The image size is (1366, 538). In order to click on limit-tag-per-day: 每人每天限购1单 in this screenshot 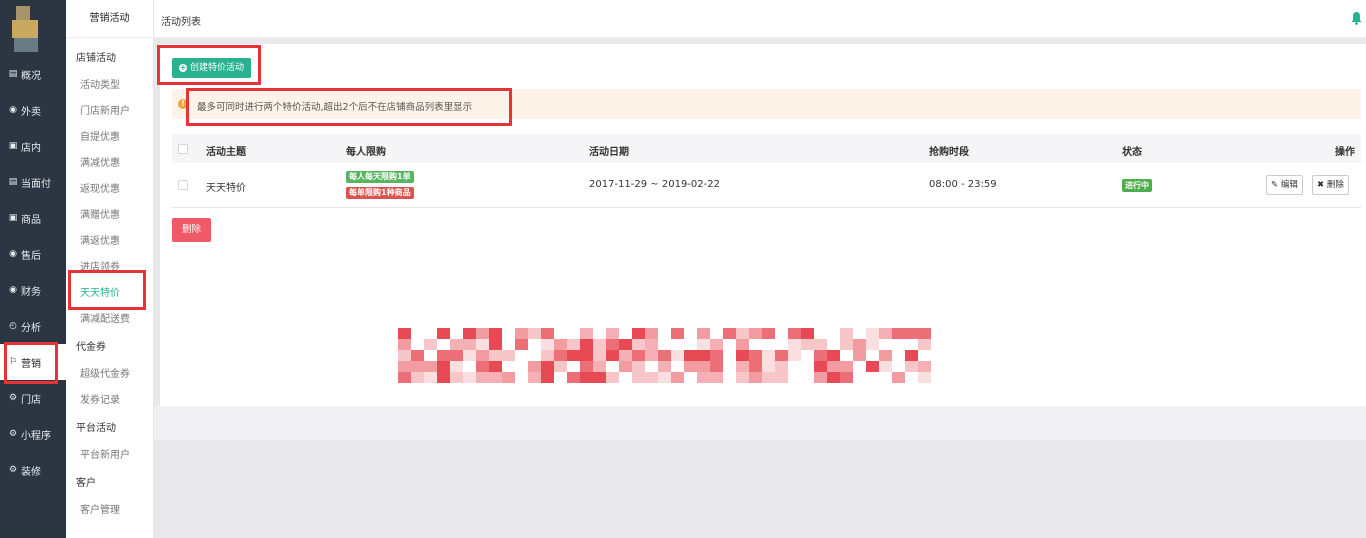, I will do `click(380, 177)`.